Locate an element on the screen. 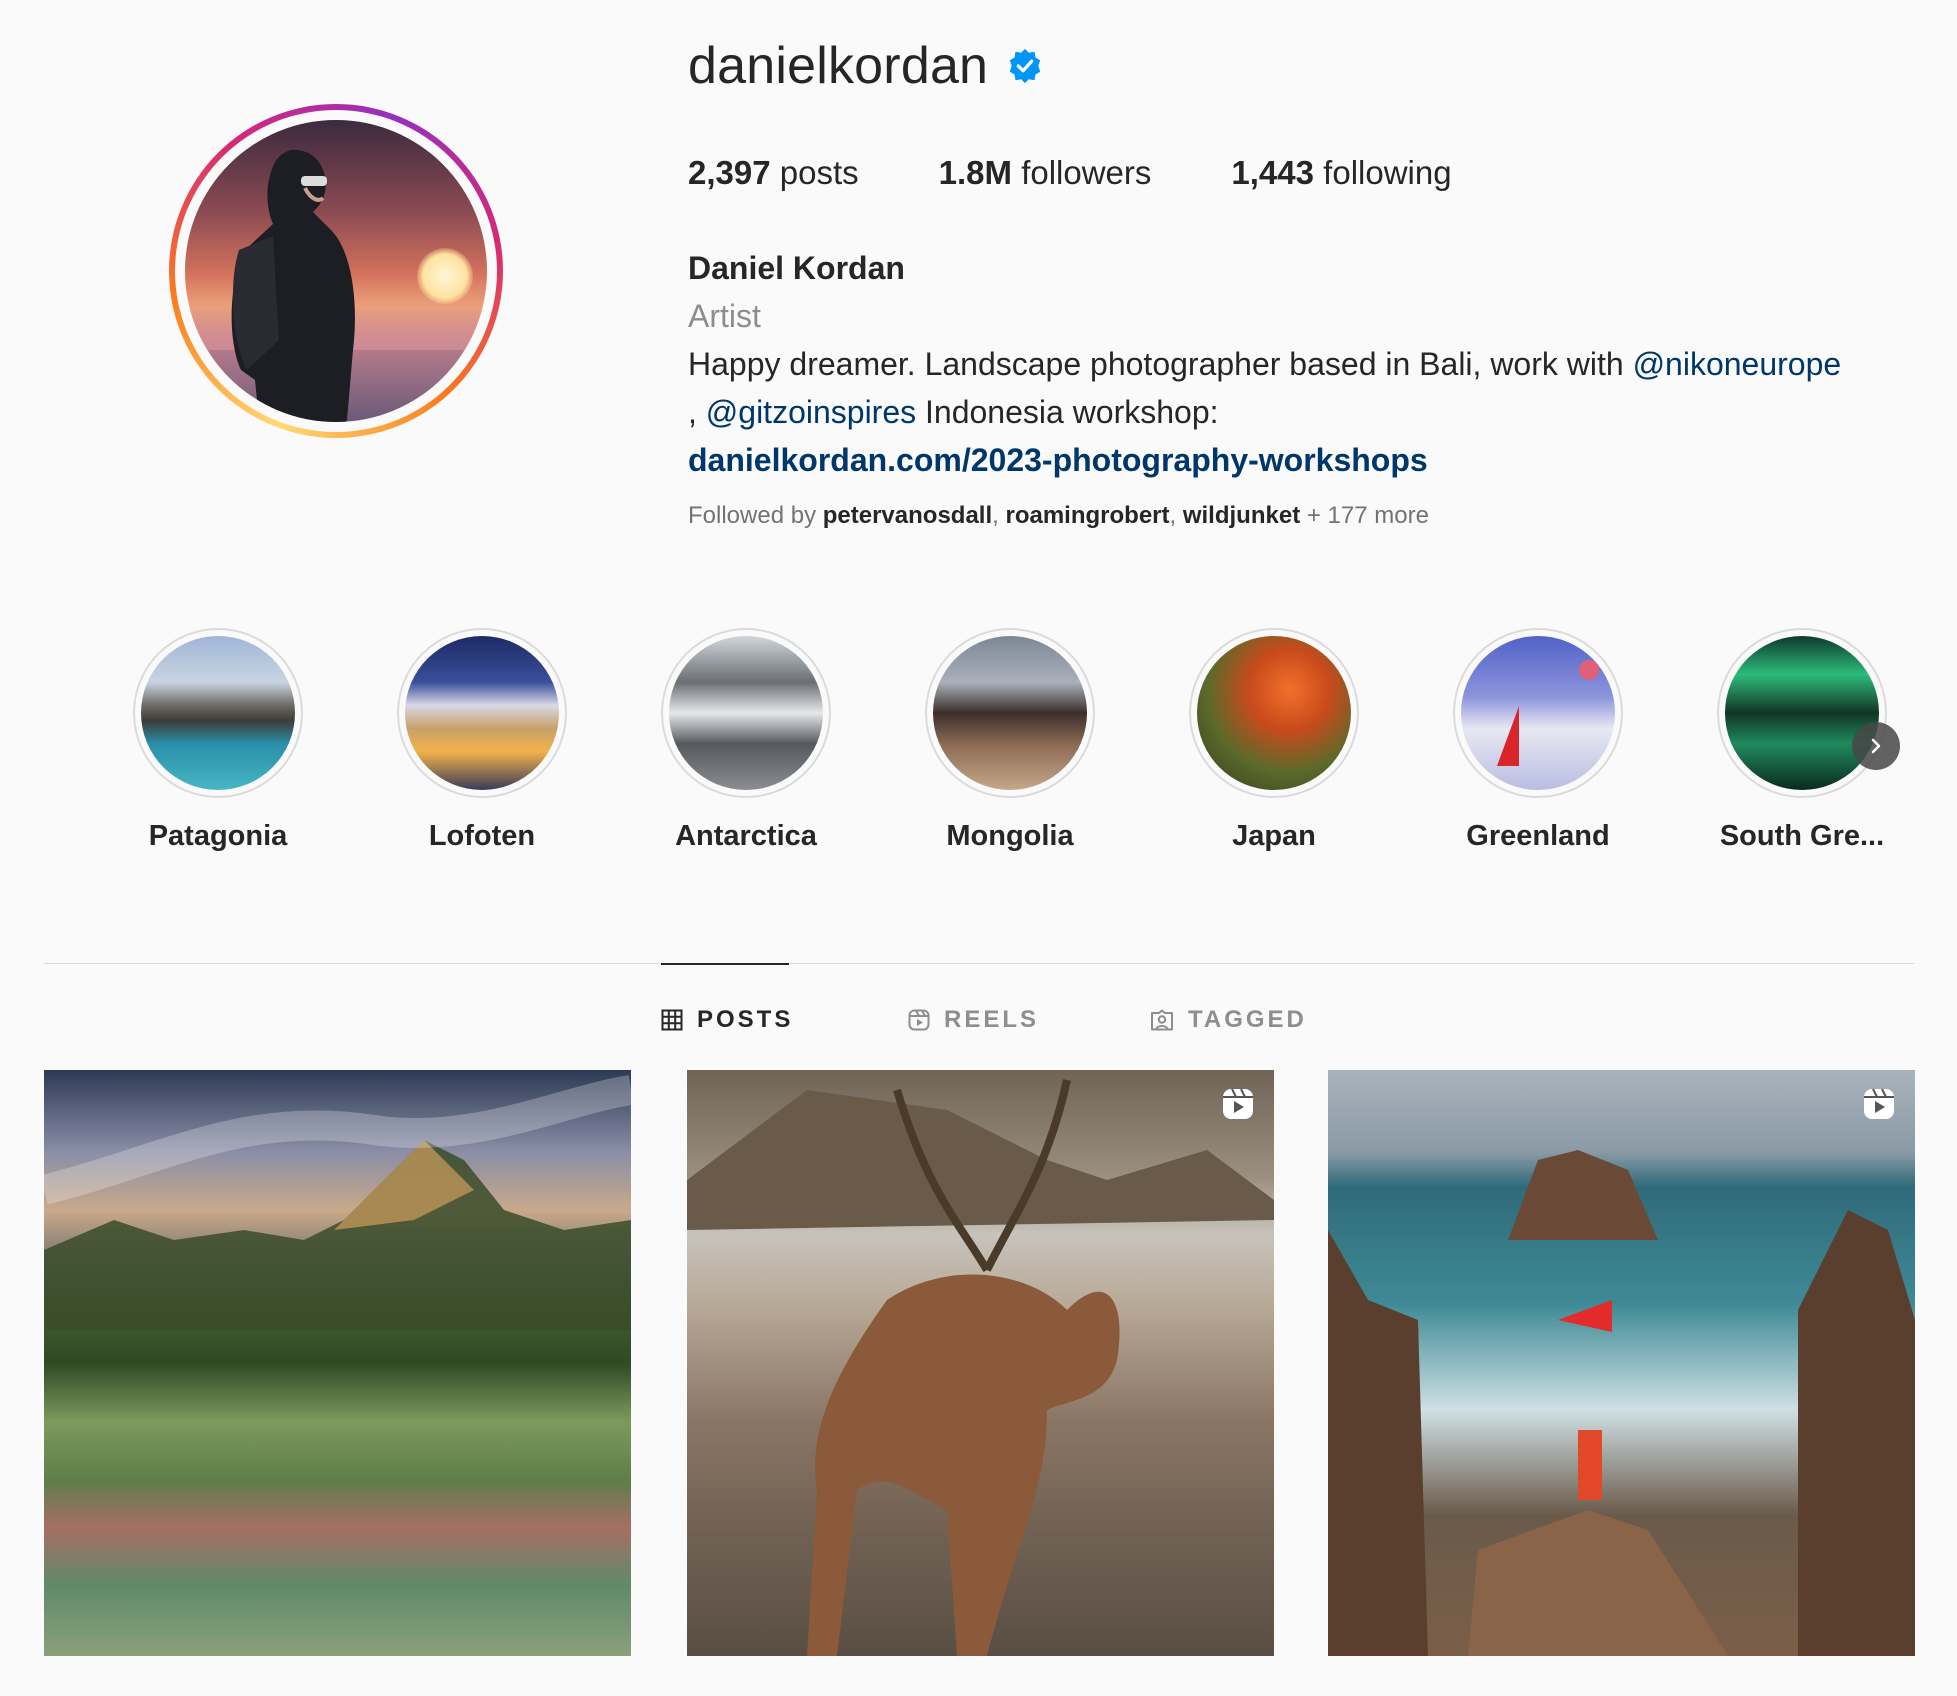  tab-posts: POSTS is located at coordinates (727, 1020).